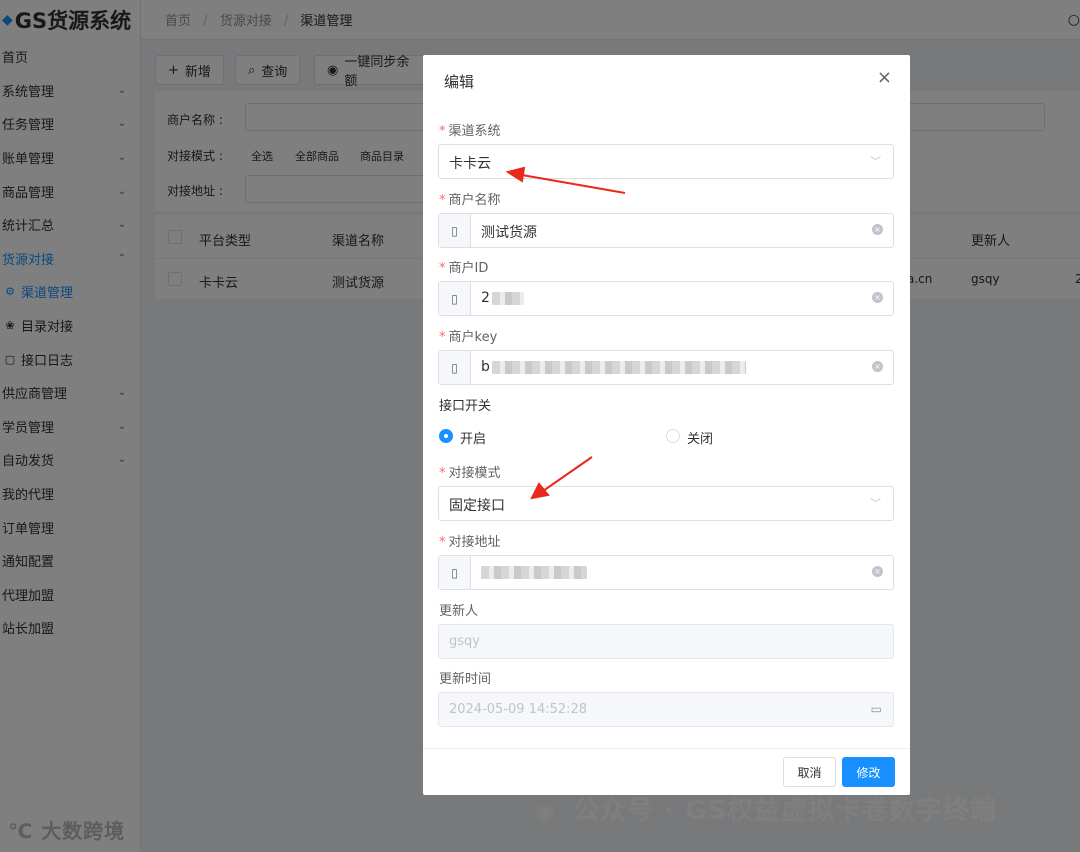 The height and width of the screenshot is (852, 1080). What do you see at coordinates (545, 812) in the screenshot?
I see `wechat-icon: ◉` at bounding box center [545, 812].